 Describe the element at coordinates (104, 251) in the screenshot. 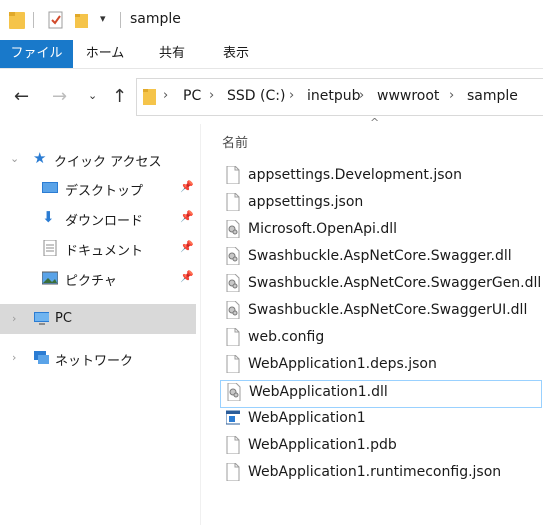

I see `nav-item-label: ドキュメント` at that location.